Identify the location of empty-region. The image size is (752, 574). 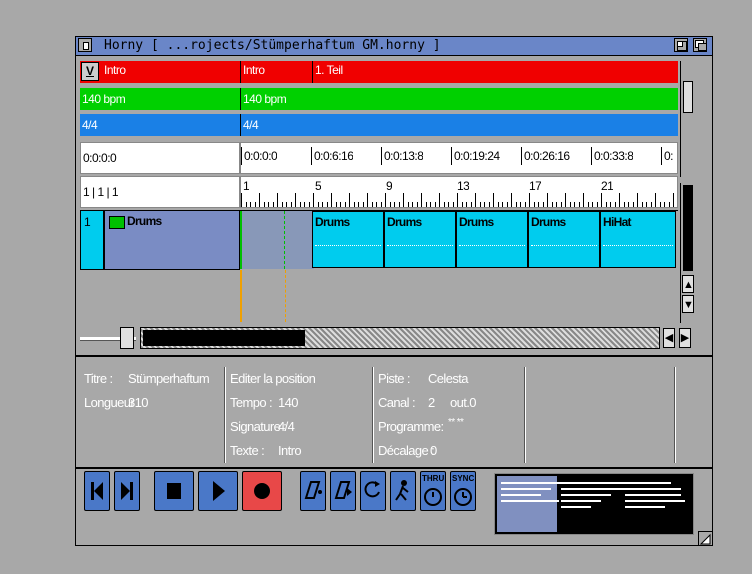
(277, 240).